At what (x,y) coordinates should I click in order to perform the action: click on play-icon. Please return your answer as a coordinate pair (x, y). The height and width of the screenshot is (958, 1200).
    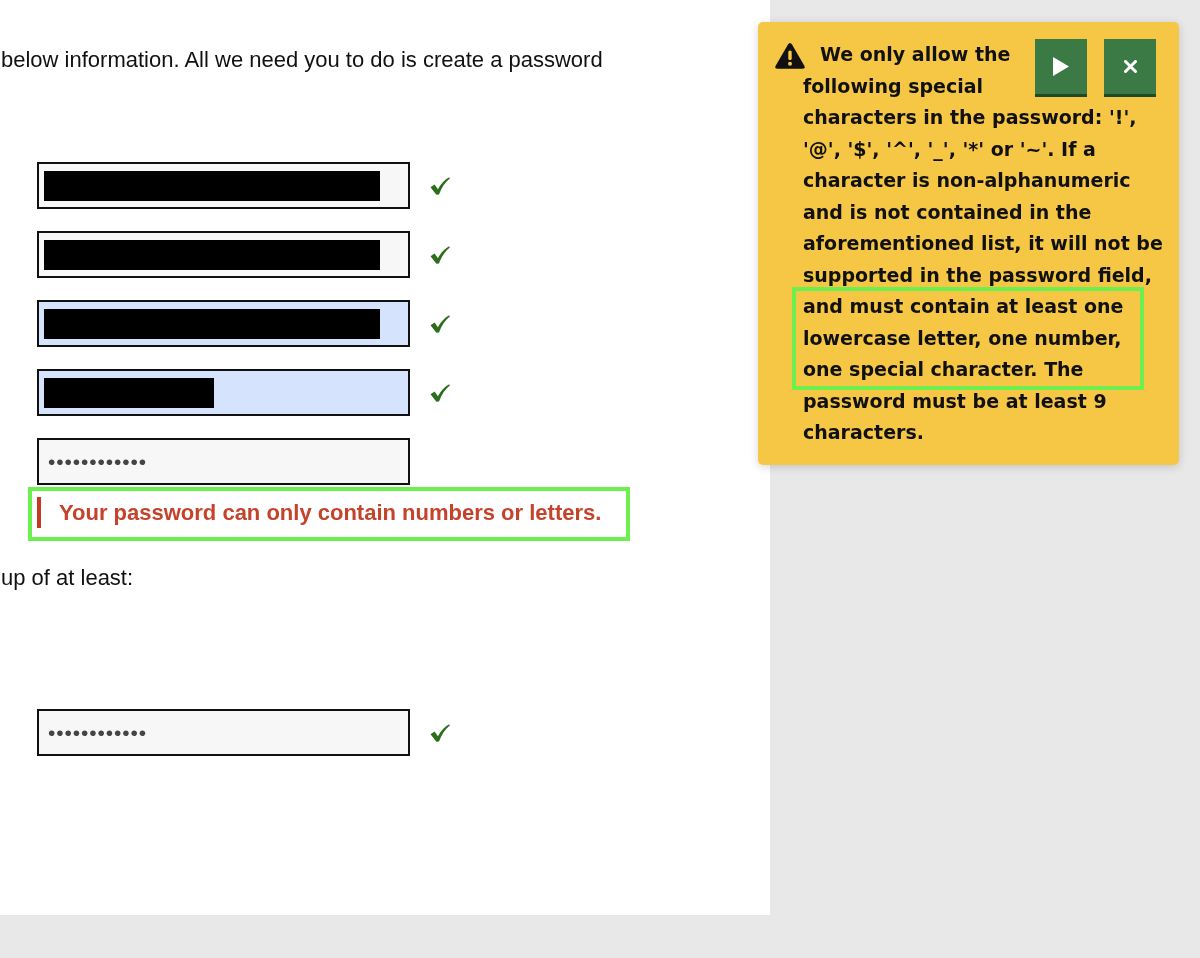
    Looking at the image, I should click on (1061, 66).